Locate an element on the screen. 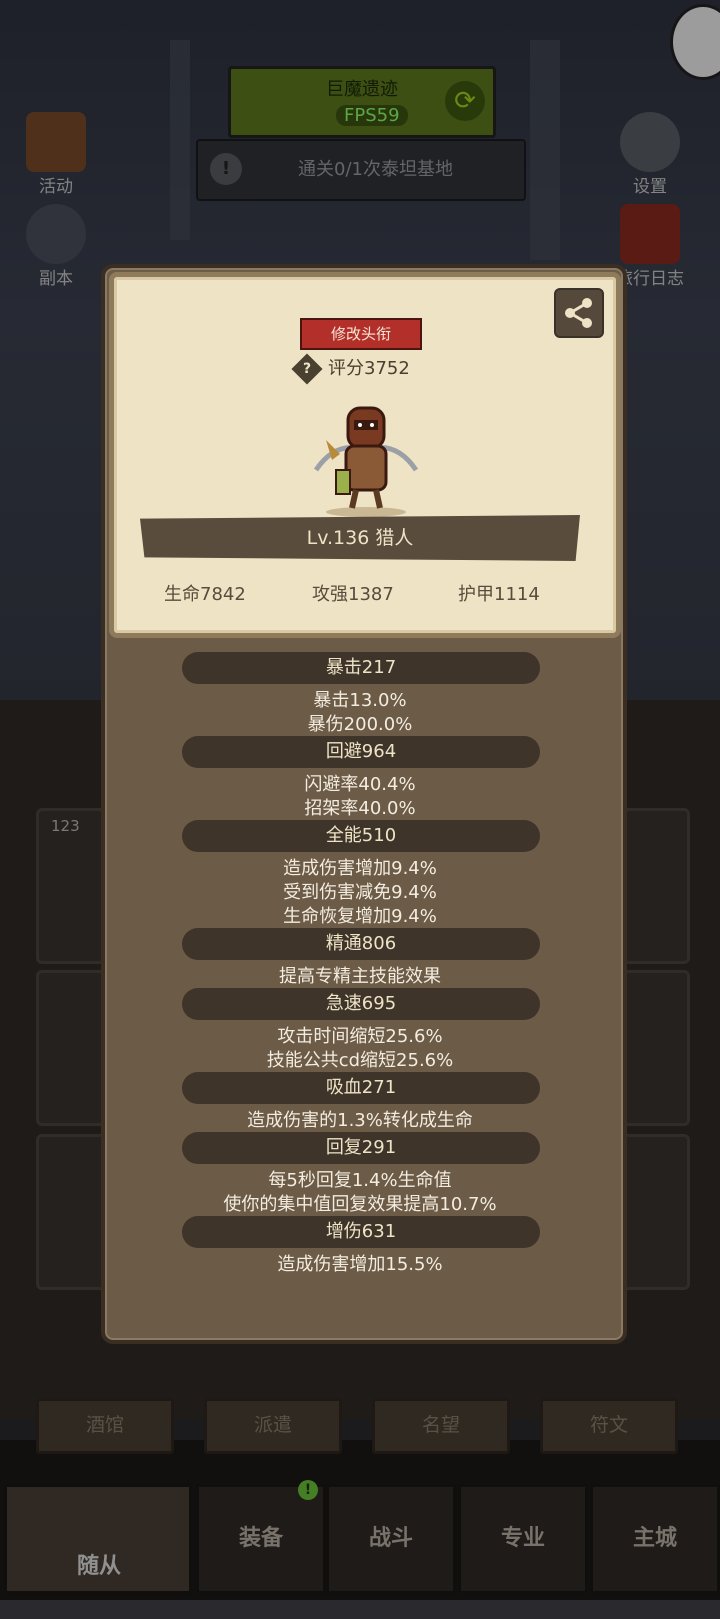  stat-line: 招架率40.0% is located at coordinates (360, 808).